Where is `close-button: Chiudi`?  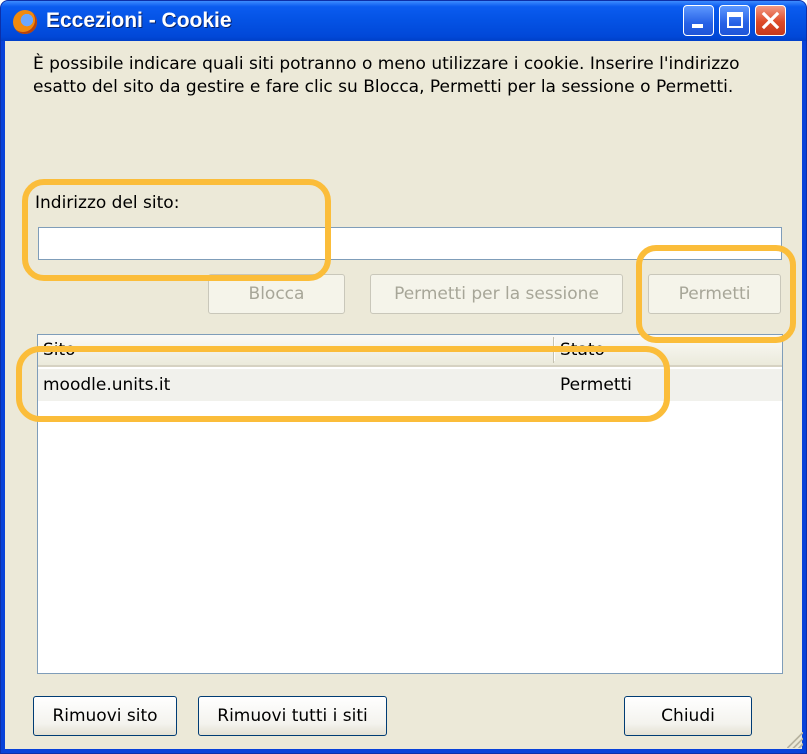
close-button: Chiudi is located at coordinates (688, 716).